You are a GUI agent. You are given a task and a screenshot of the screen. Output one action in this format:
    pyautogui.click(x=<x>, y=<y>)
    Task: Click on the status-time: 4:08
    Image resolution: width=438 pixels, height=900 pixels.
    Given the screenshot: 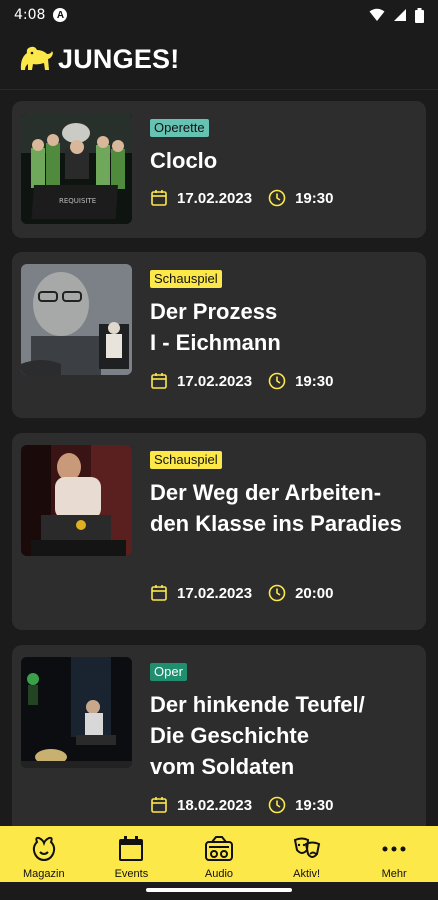 What is the action you would take?
    pyautogui.click(x=30, y=15)
    